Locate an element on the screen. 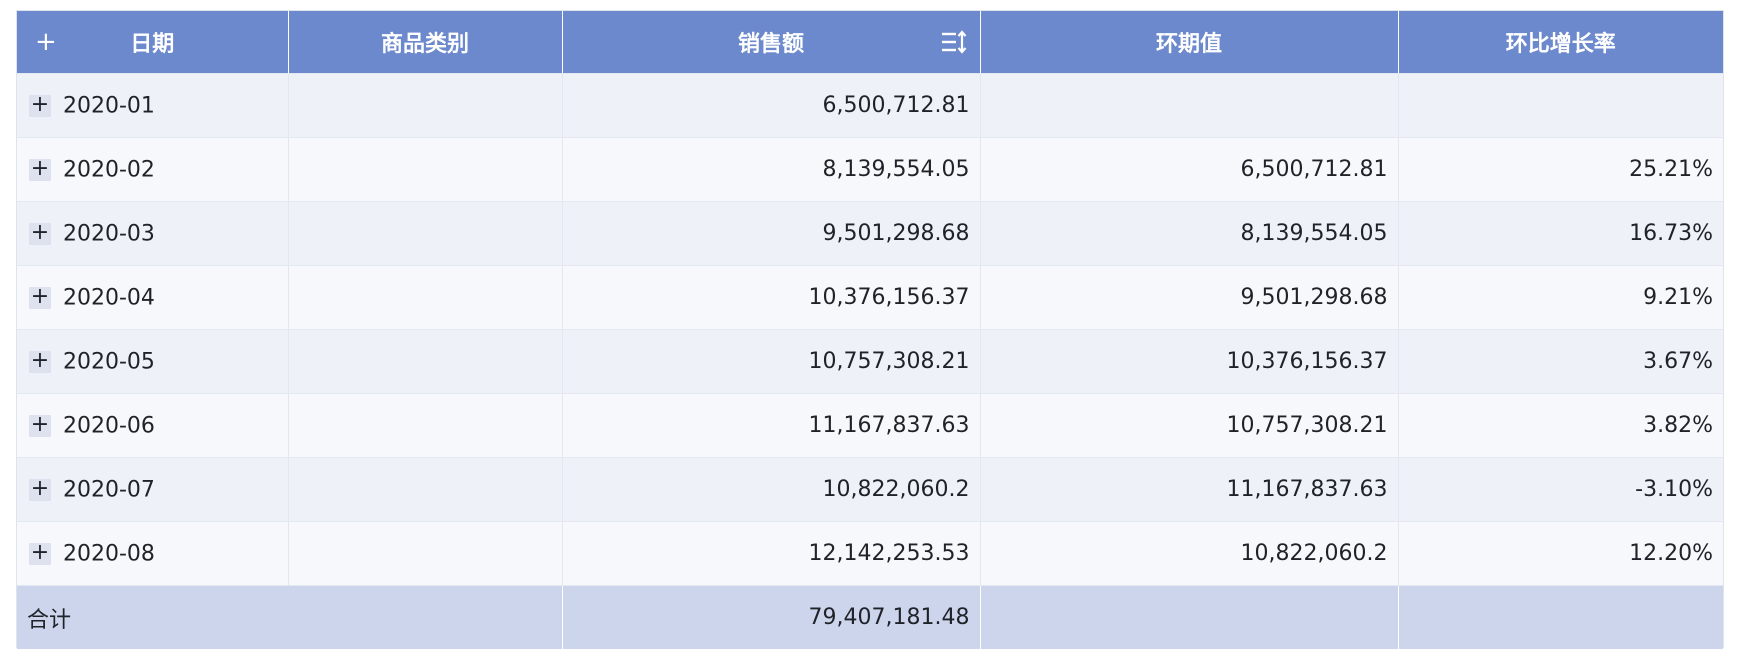 This screenshot has width=1758, height=662. growth-rate-cell is located at coordinates (1560, 105).